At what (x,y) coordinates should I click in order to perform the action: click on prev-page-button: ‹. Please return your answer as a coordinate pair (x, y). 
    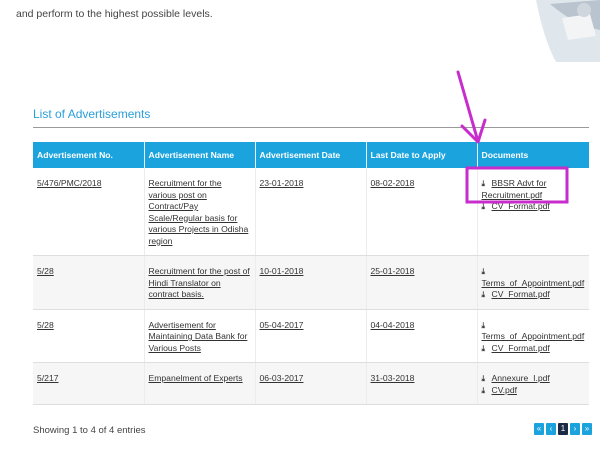
    Looking at the image, I should click on (551, 429).